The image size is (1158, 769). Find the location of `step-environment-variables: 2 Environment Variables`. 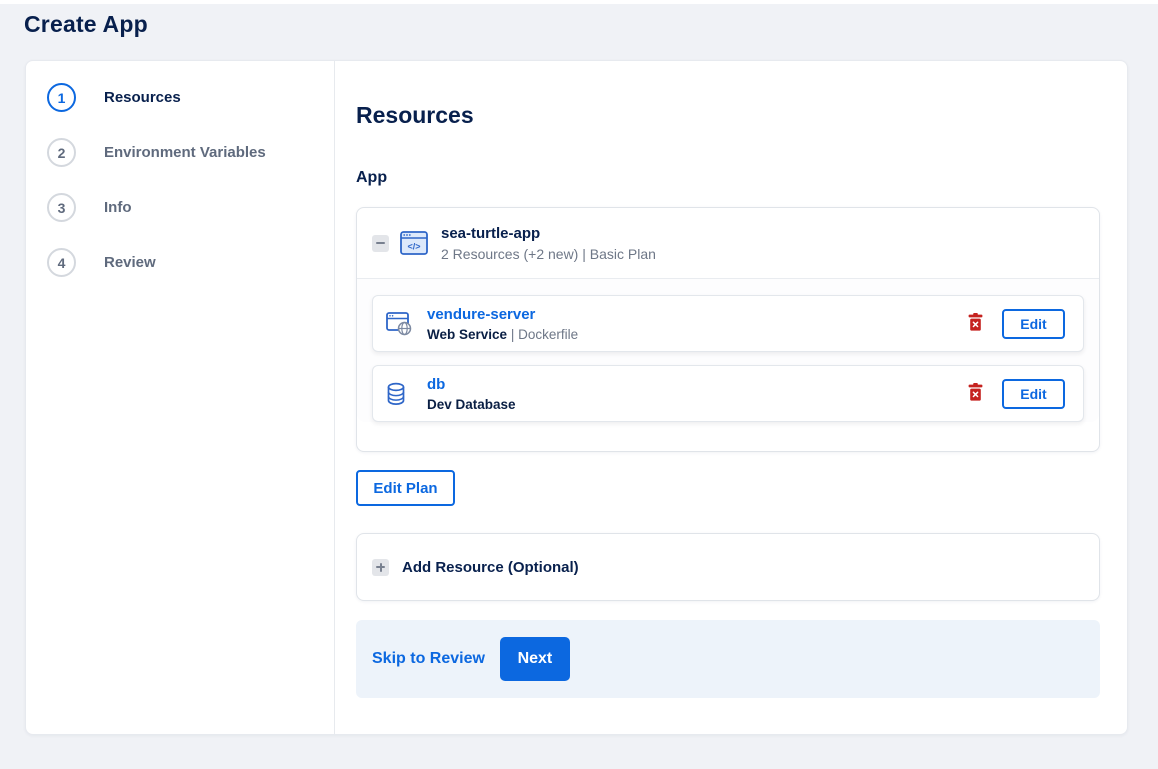

step-environment-variables: 2 Environment Variables is located at coordinates (180, 152).